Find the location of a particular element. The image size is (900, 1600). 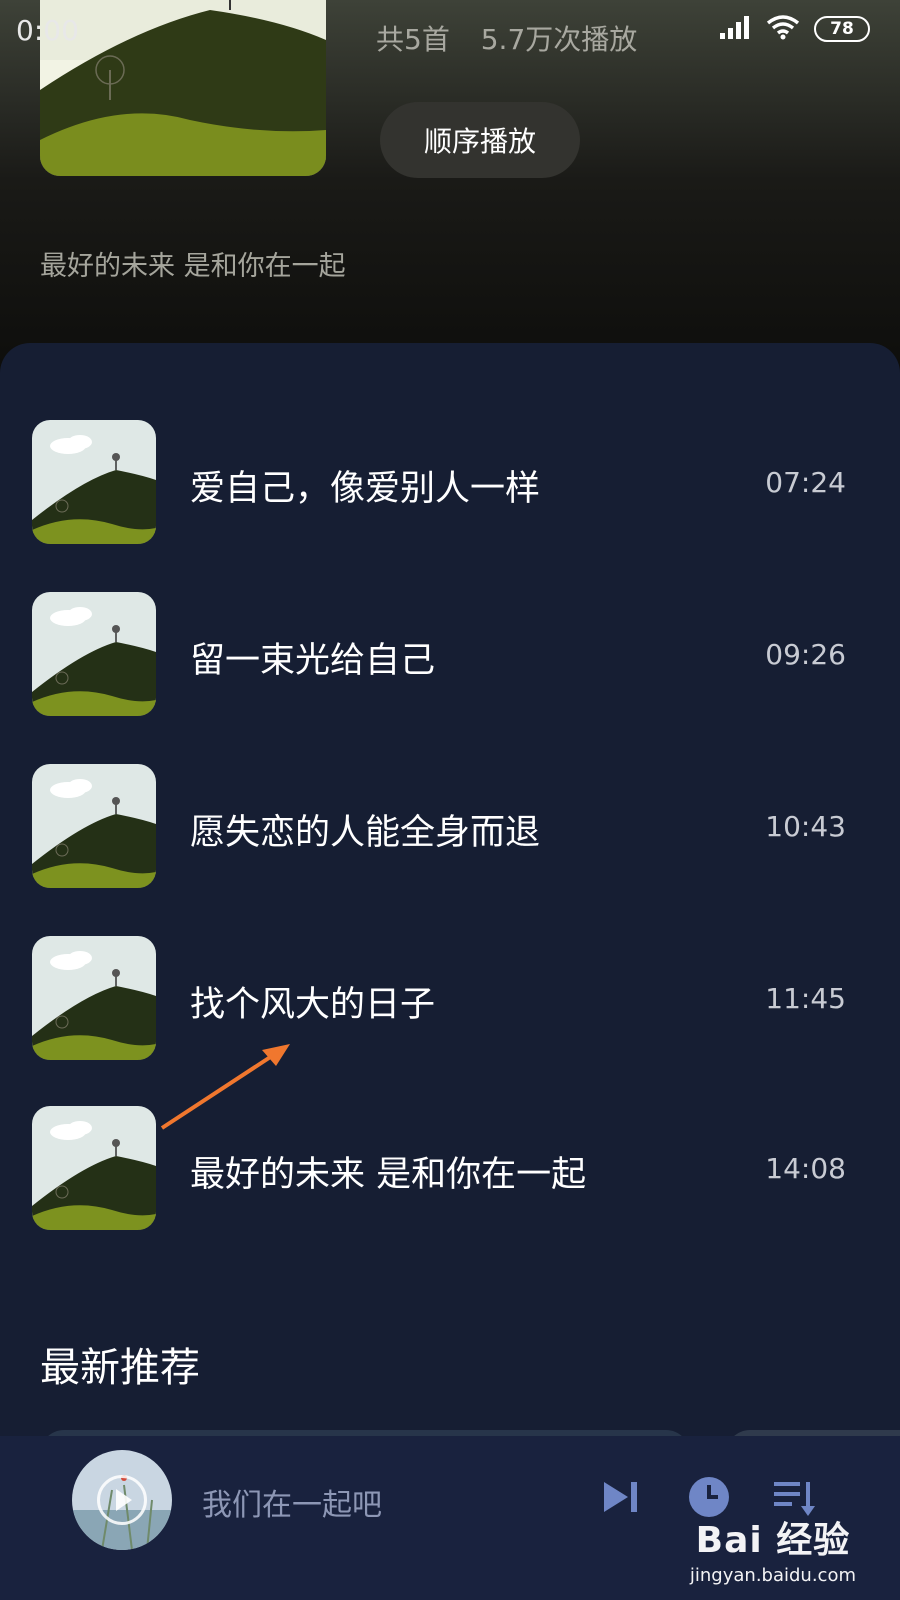

watermark-url: jingyan.baidu.com is located at coordinates (772, 1575).